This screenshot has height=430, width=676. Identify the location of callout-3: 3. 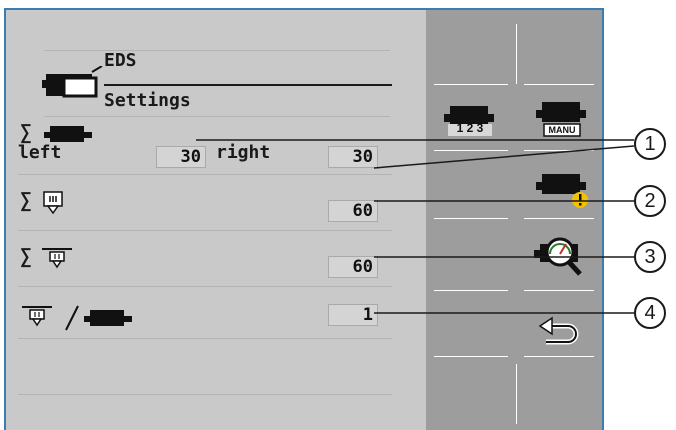
(650, 257).